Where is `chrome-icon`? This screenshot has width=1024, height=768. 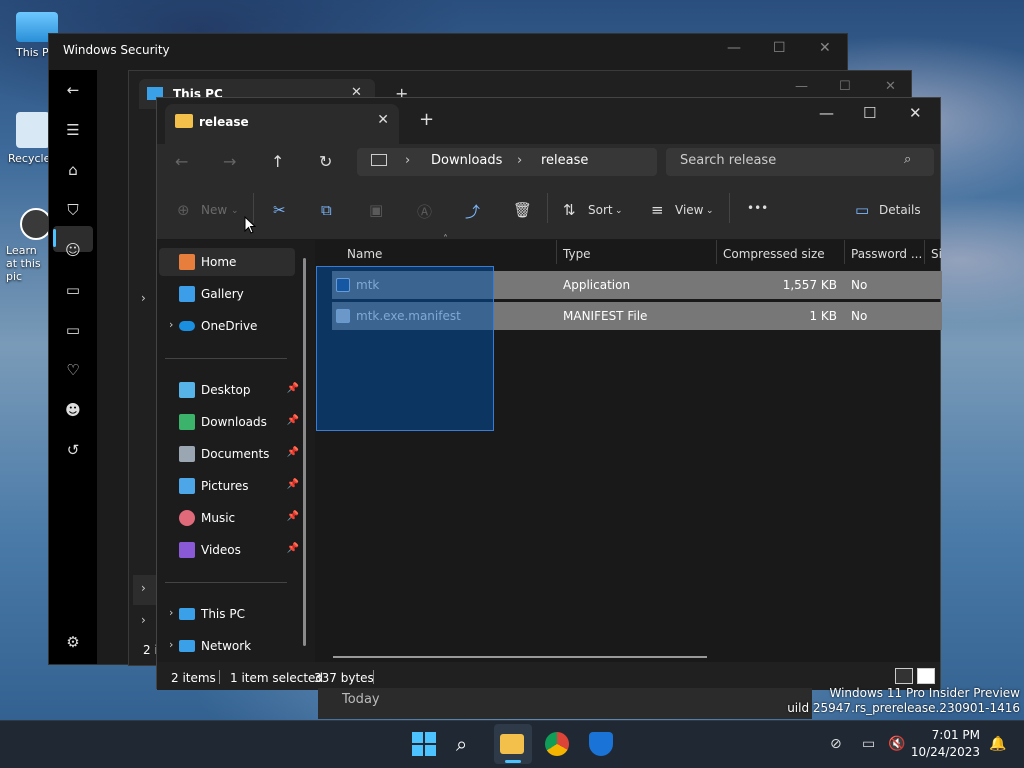
chrome-icon is located at coordinates (557, 744).